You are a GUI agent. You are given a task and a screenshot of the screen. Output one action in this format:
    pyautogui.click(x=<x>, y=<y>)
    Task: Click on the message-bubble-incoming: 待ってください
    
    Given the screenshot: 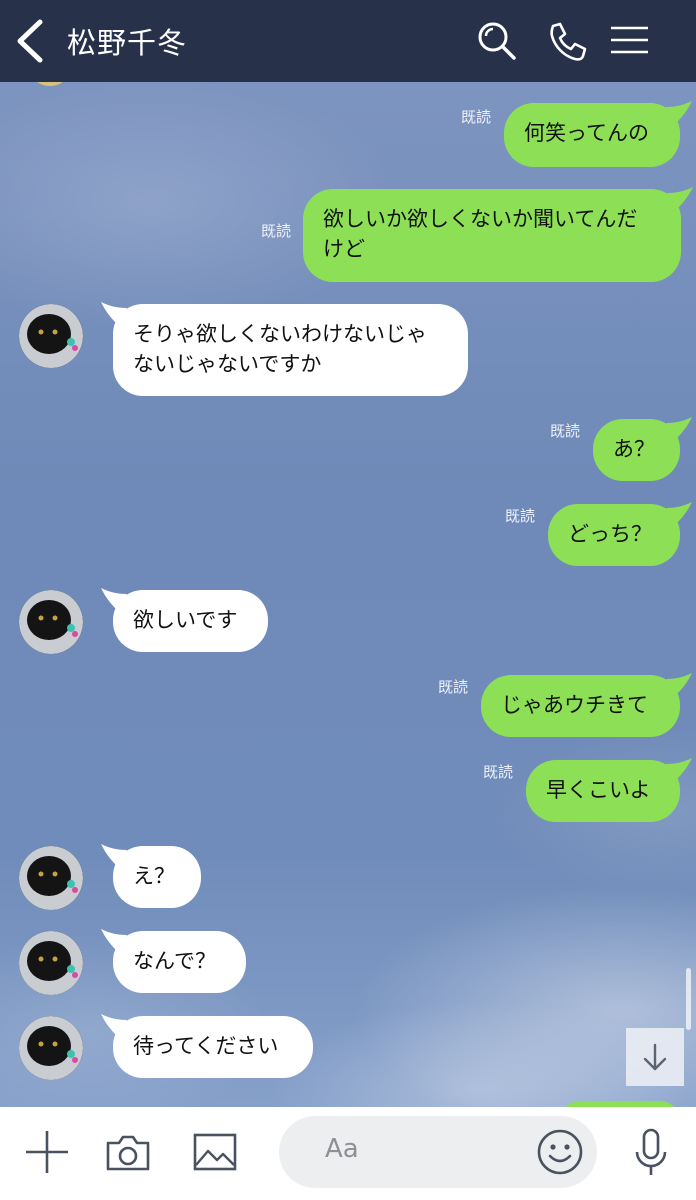 What is the action you would take?
    pyautogui.click(x=207, y=1046)
    